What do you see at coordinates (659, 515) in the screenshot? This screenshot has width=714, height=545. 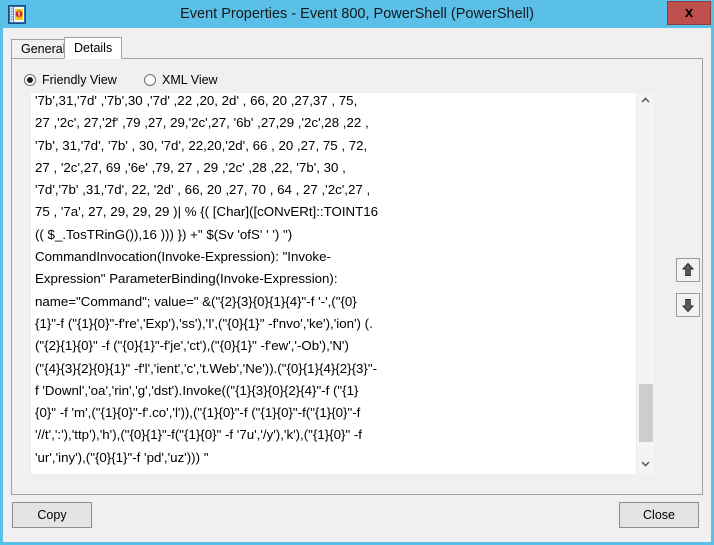 I see `close-button: Close` at bounding box center [659, 515].